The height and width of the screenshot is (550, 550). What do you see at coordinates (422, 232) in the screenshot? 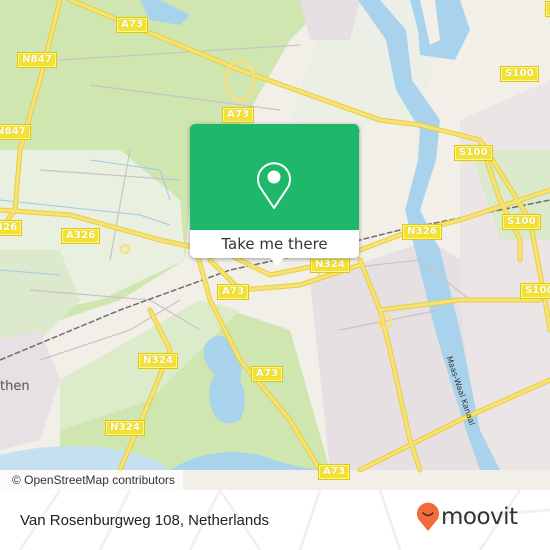
I see `road-shield-n326: N326` at bounding box center [422, 232].